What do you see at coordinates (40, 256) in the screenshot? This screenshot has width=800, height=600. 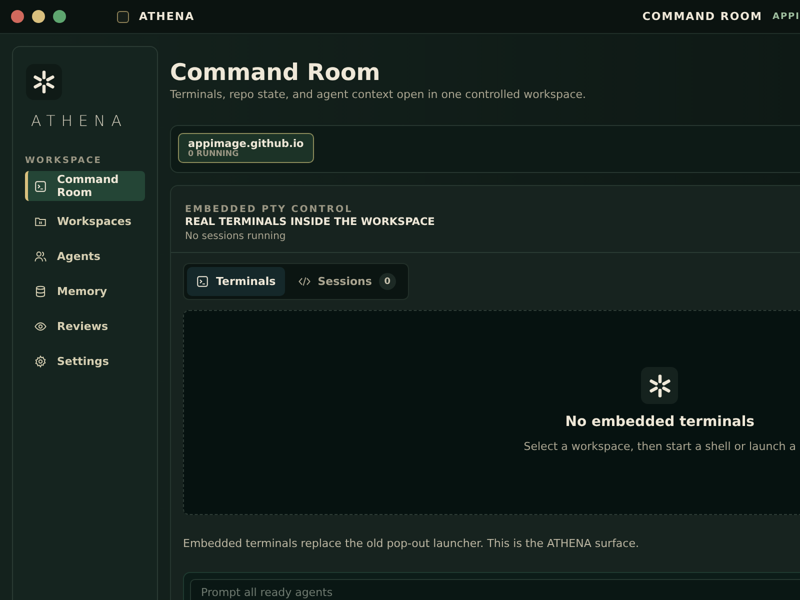 I see `users-icon` at bounding box center [40, 256].